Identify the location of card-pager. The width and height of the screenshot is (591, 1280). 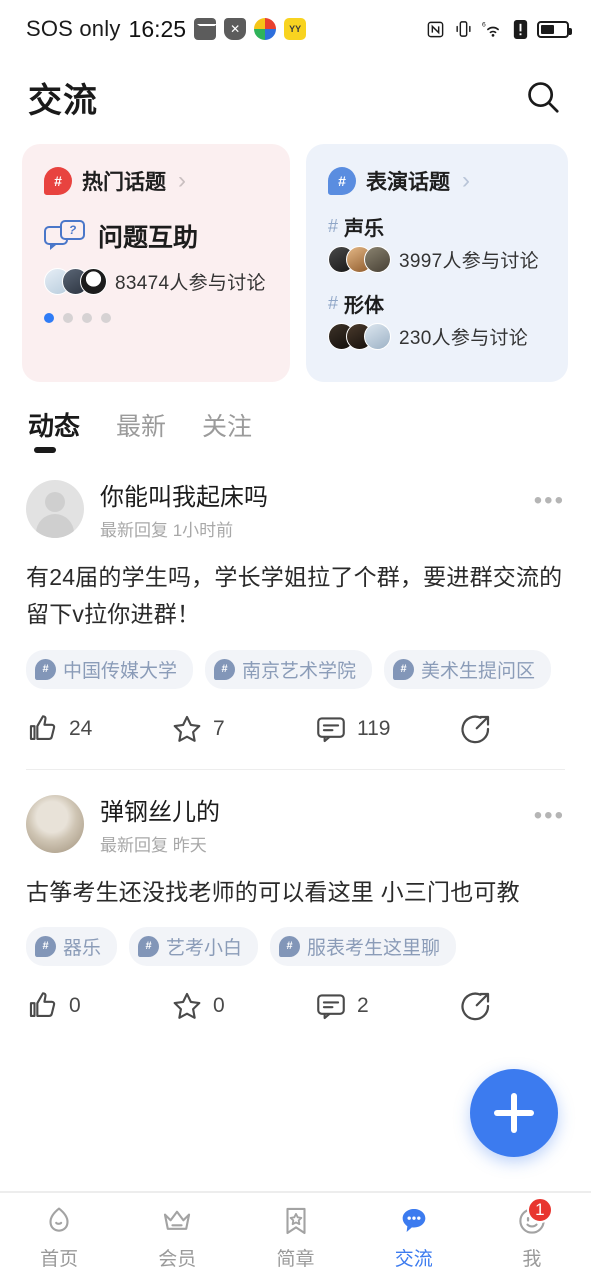
(157, 318).